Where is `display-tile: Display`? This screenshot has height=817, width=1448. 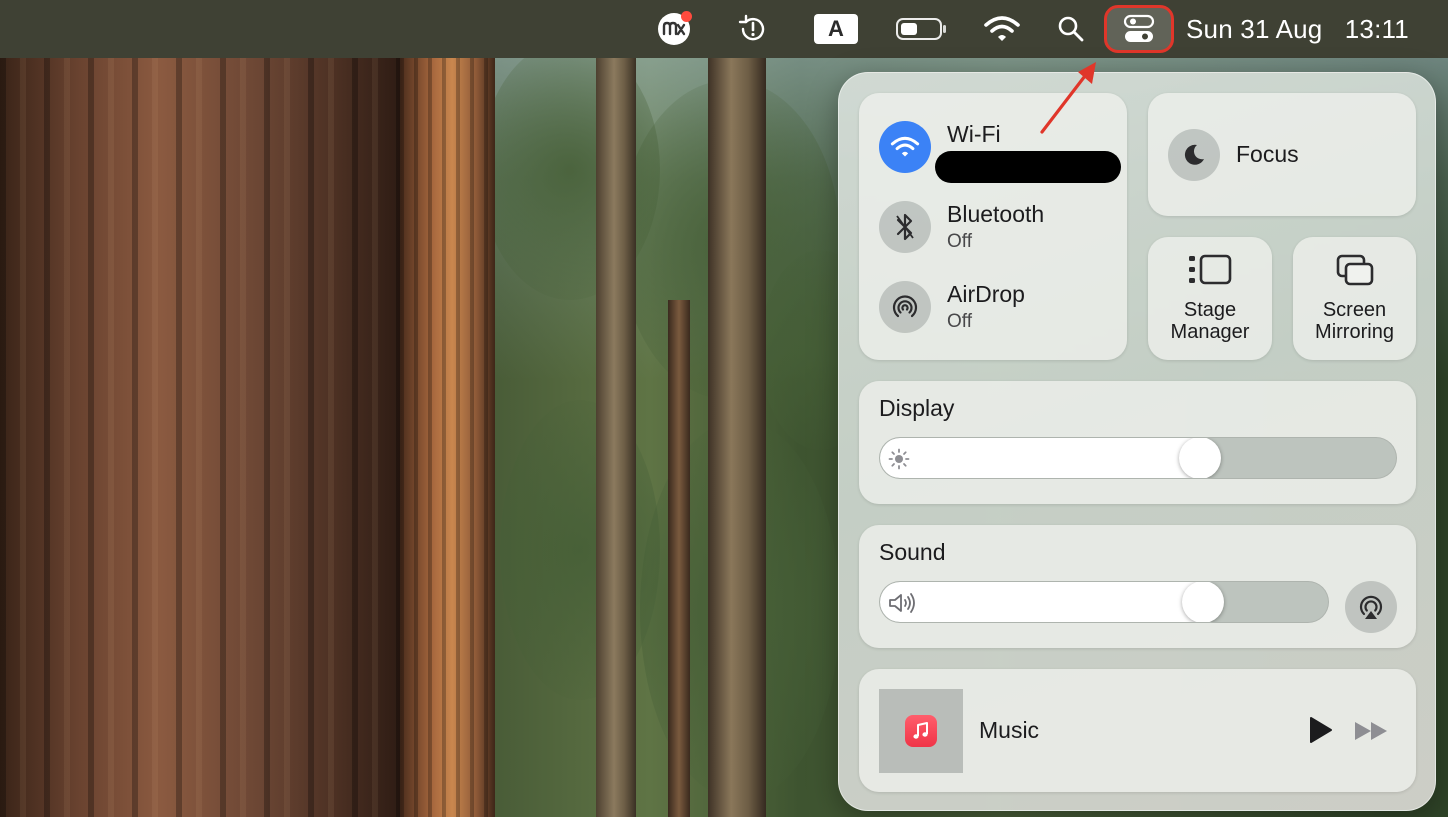 display-tile: Display is located at coordinates (1137, 442).